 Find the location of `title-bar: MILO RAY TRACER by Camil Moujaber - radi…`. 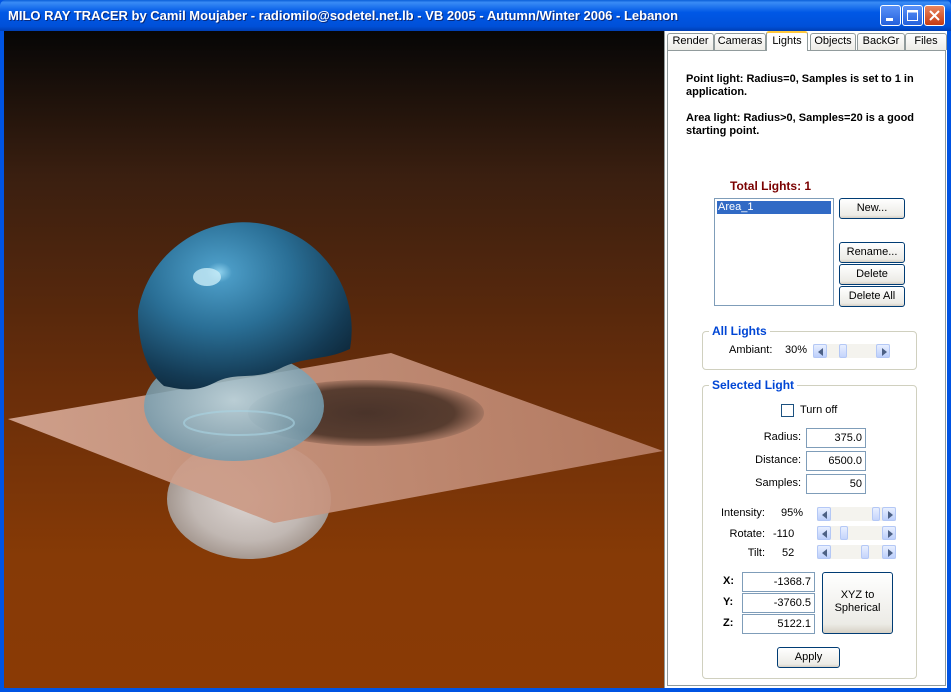

title-bar: MILO RAY TRACER by Camil Moujaber - radi… is located at coordinates (475, 15).